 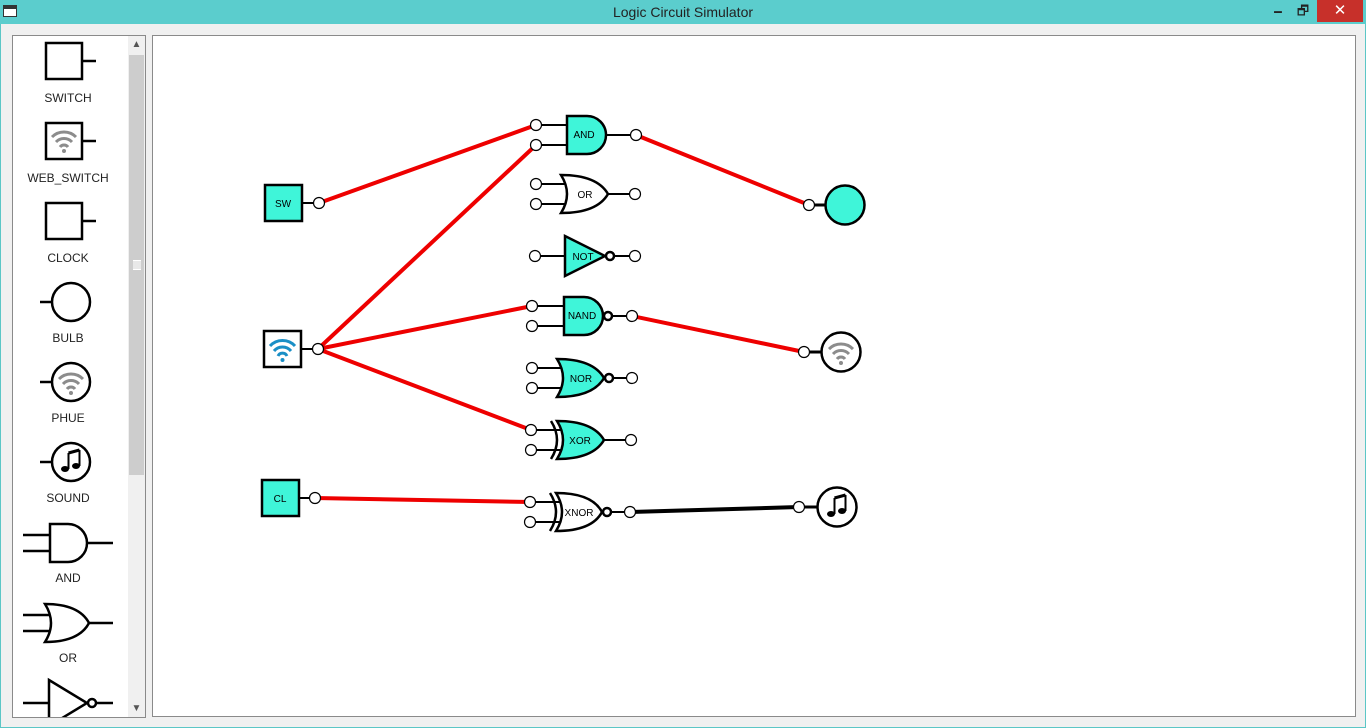 What do you see at coordinates (68, 658) in the screenshot?
I see `palette-label-or: OR` at bounding box center [68, 658].